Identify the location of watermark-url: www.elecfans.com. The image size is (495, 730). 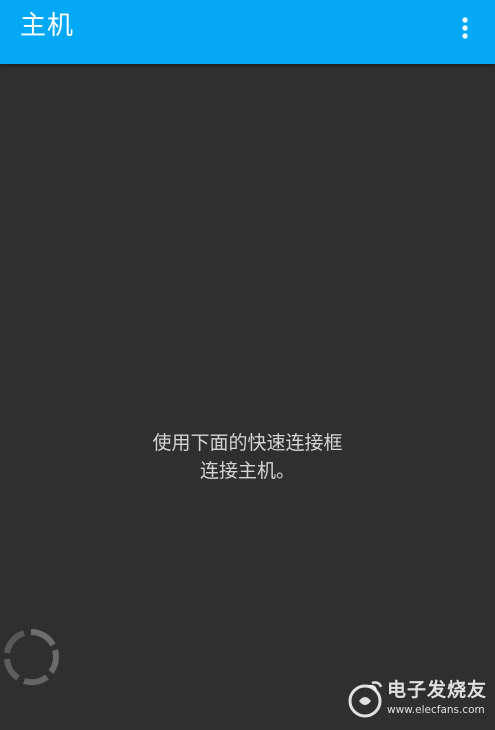
(436, 710).